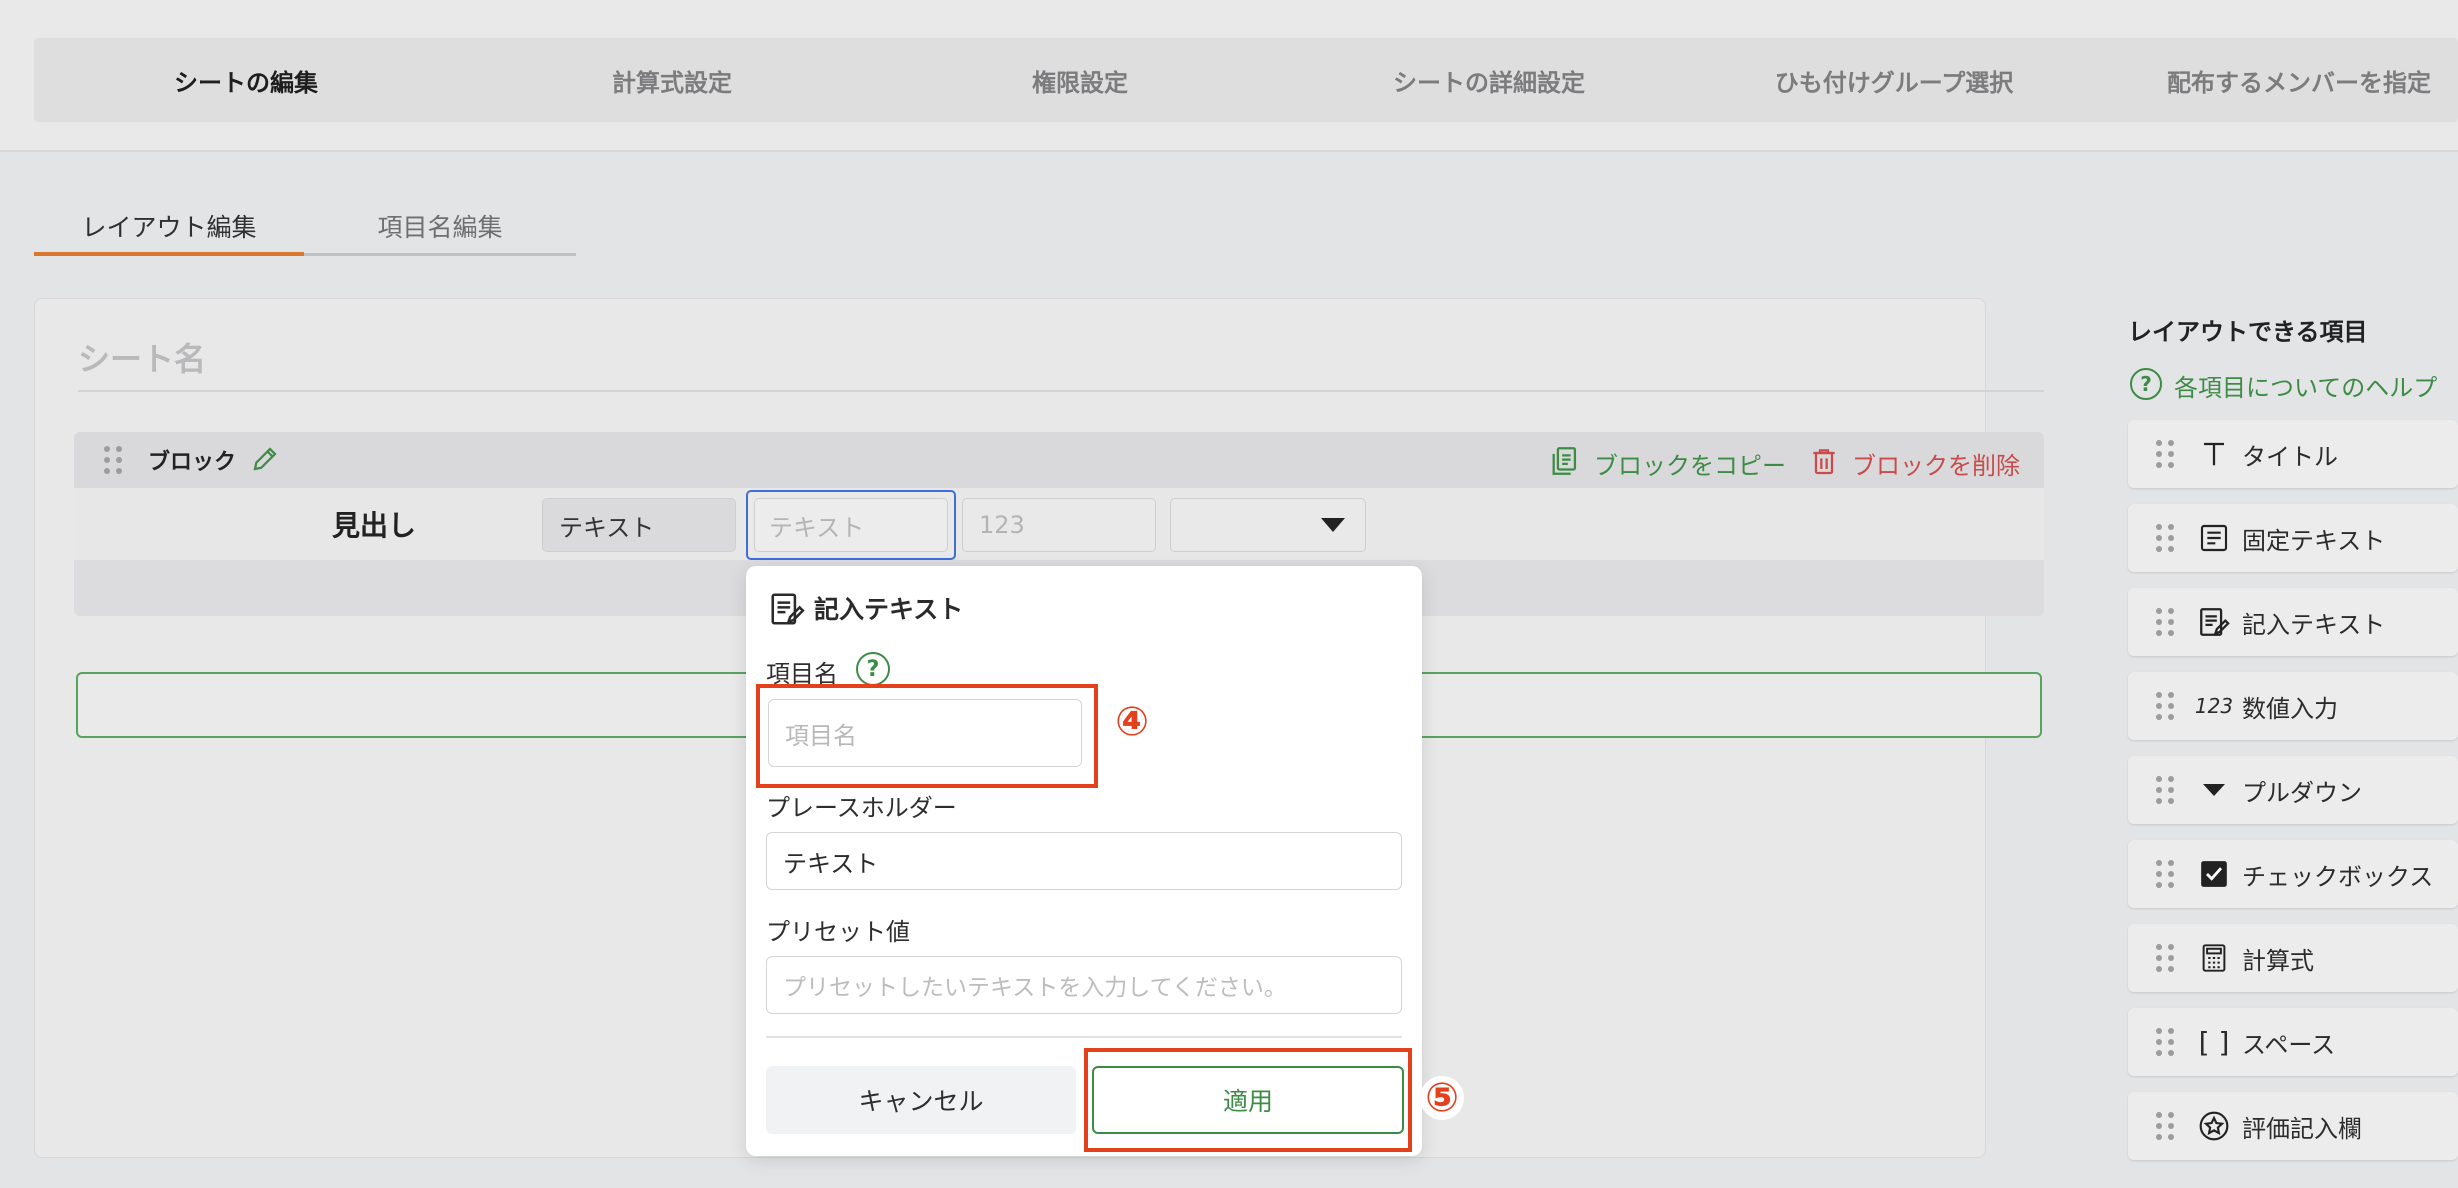  I want to click on number-cell-placeholder: 123, so click(1002, 525).